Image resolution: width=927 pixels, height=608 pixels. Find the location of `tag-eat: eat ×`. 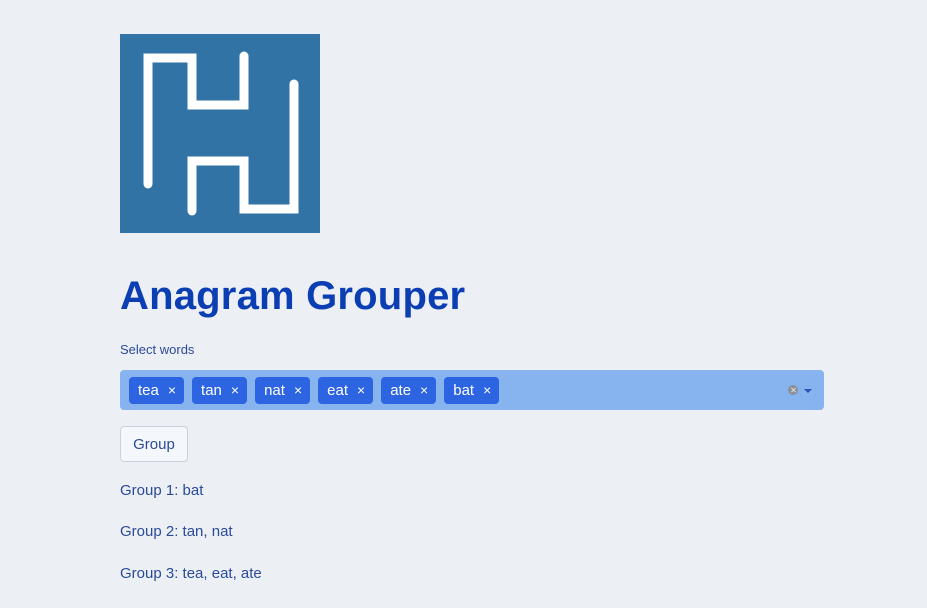

tag-eat: eat × is located at coordinates (346, 390).